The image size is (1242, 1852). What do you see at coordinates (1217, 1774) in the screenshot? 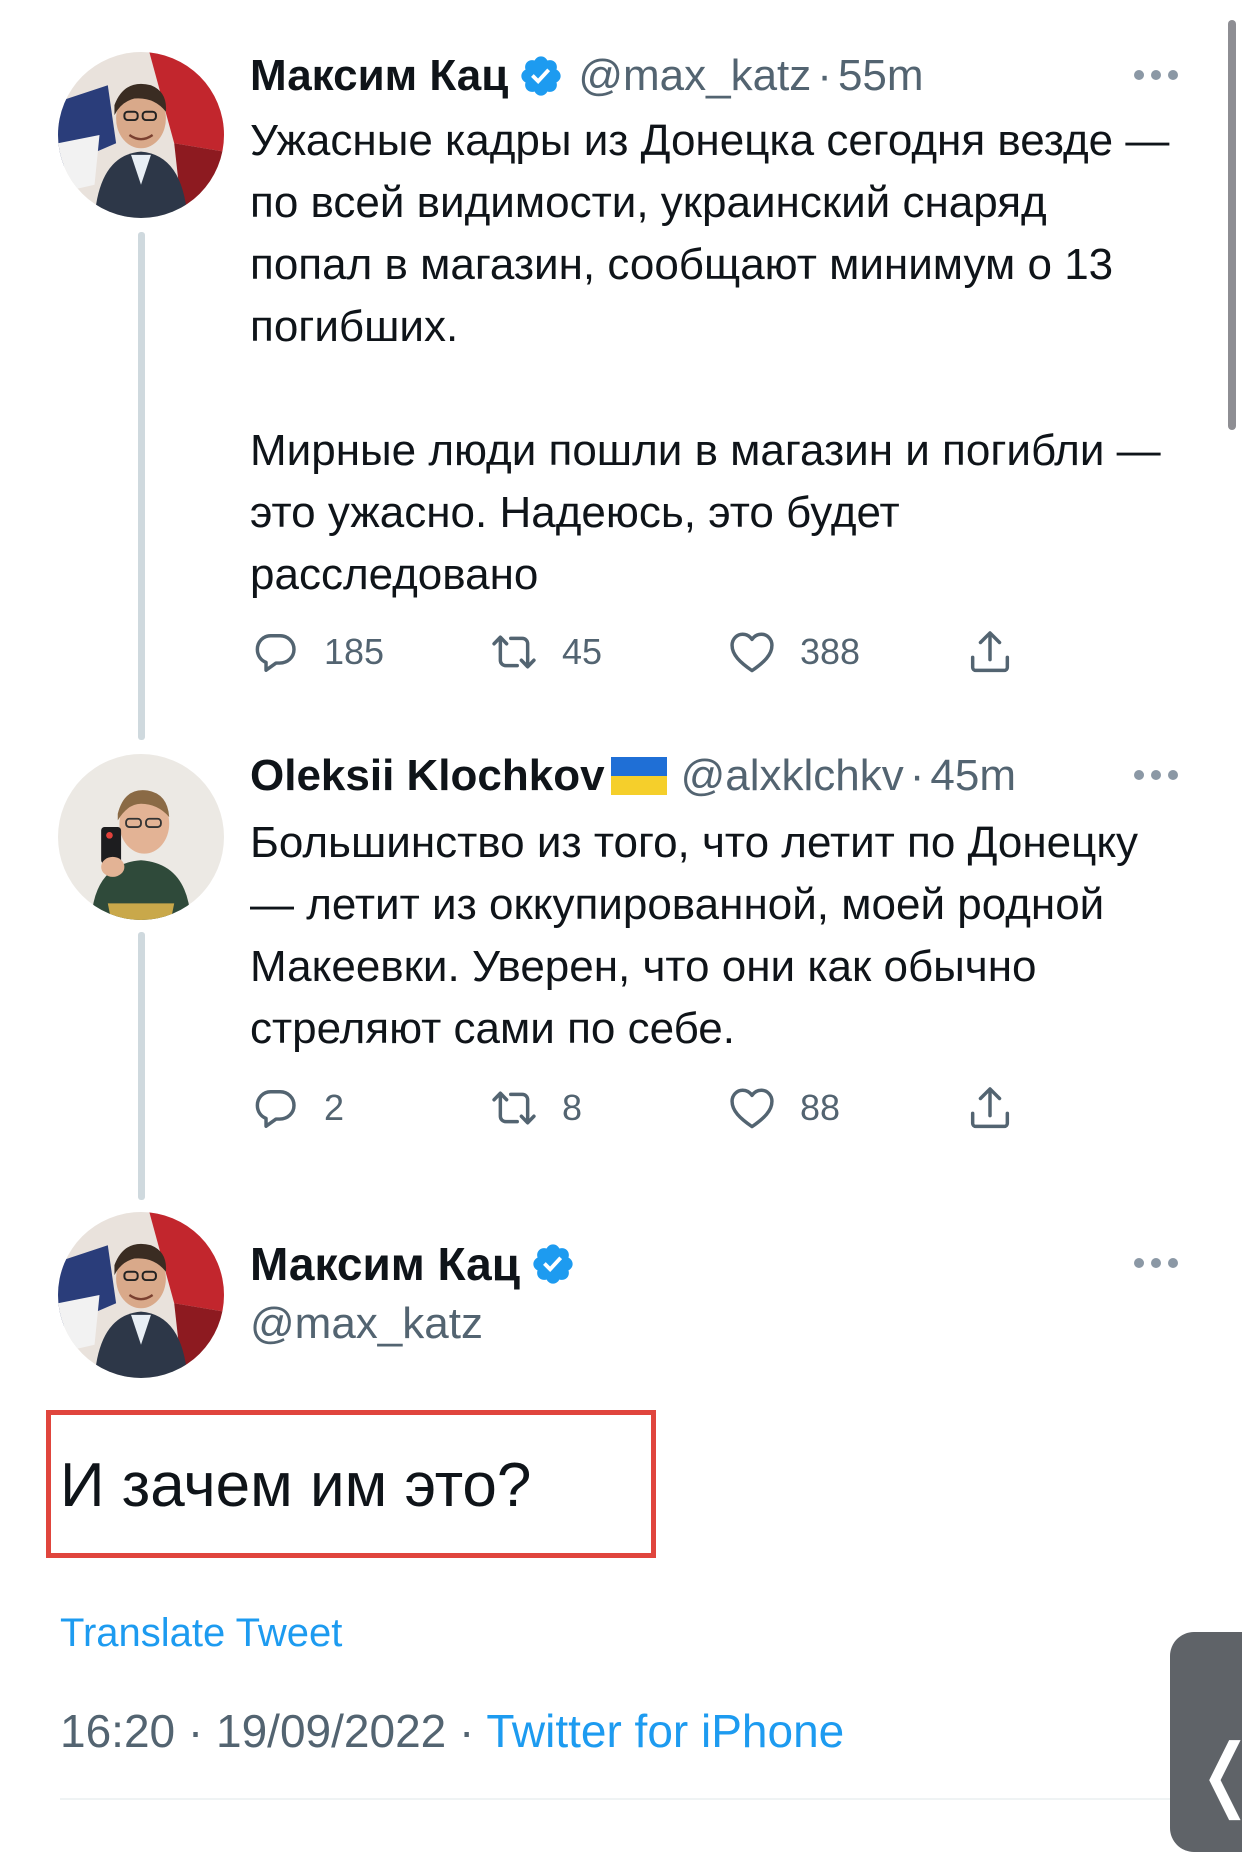
I see `chevron-left-icon: ❬` at bounding box center [1217, 1774].